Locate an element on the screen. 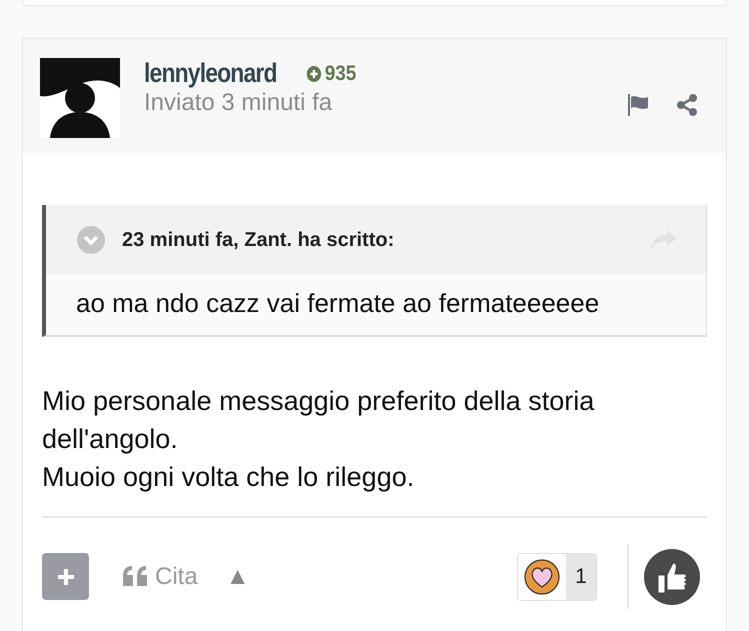  post-text: Mio personale messaggio preferito della storia dell'angolo. is located at coordinates (319, 420).